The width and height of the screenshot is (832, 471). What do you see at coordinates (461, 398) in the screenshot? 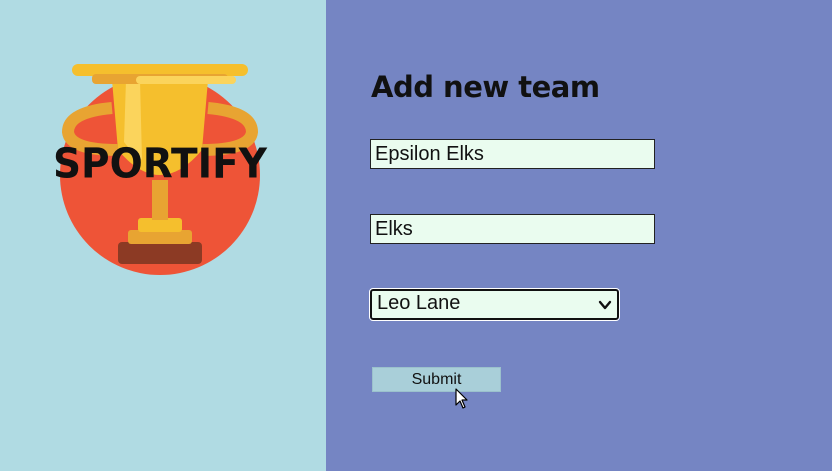
I see `mouse-pointer-icon` at bounding box center [461, 398].